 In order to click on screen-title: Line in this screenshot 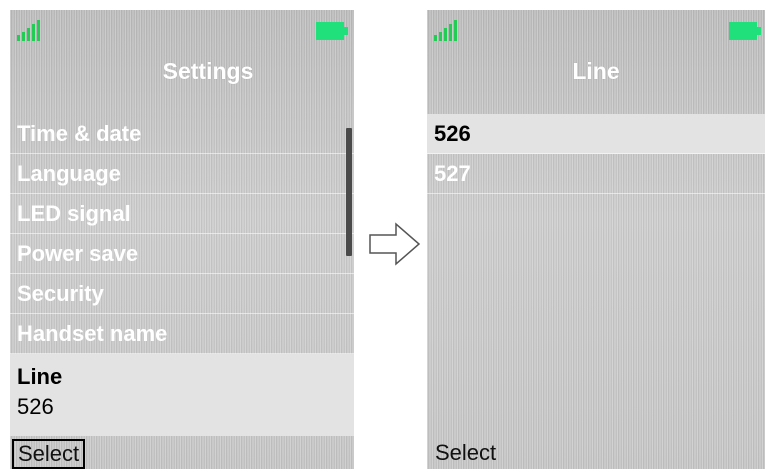, I will do `click(596, 71)`.